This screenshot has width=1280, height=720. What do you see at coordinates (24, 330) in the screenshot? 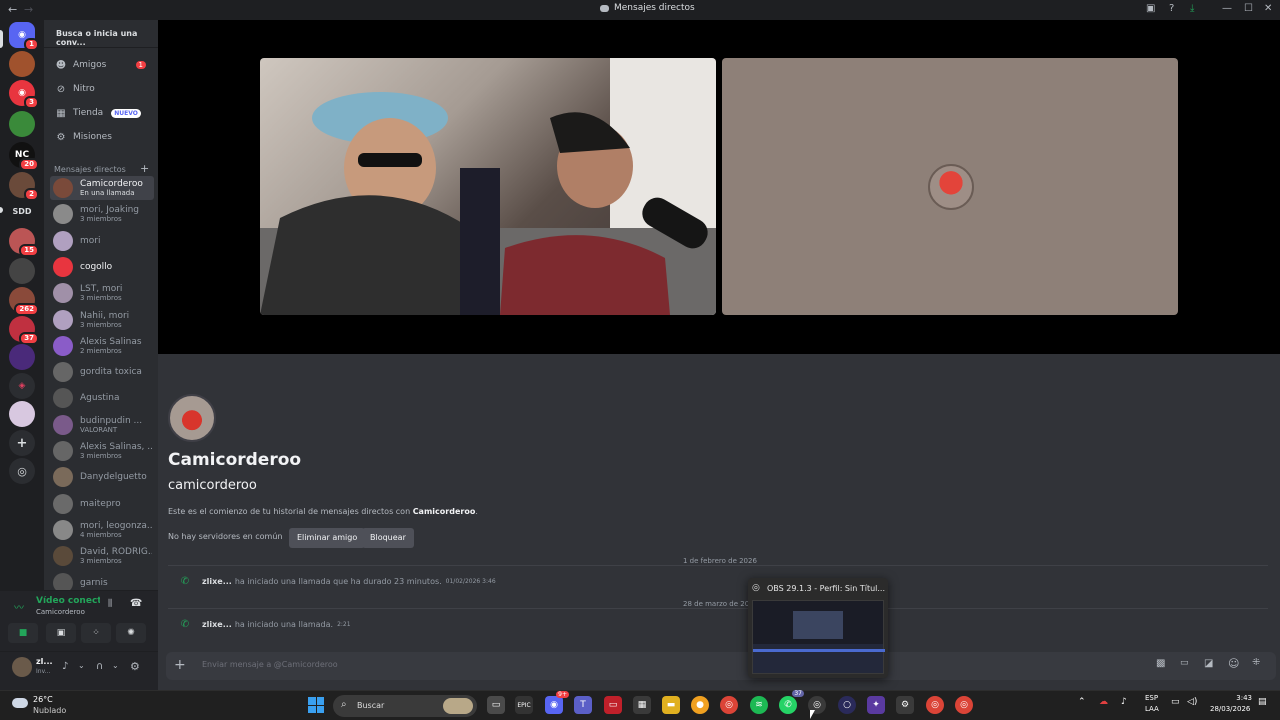
I see `server-10: 37` at bounding box center [24, 330].